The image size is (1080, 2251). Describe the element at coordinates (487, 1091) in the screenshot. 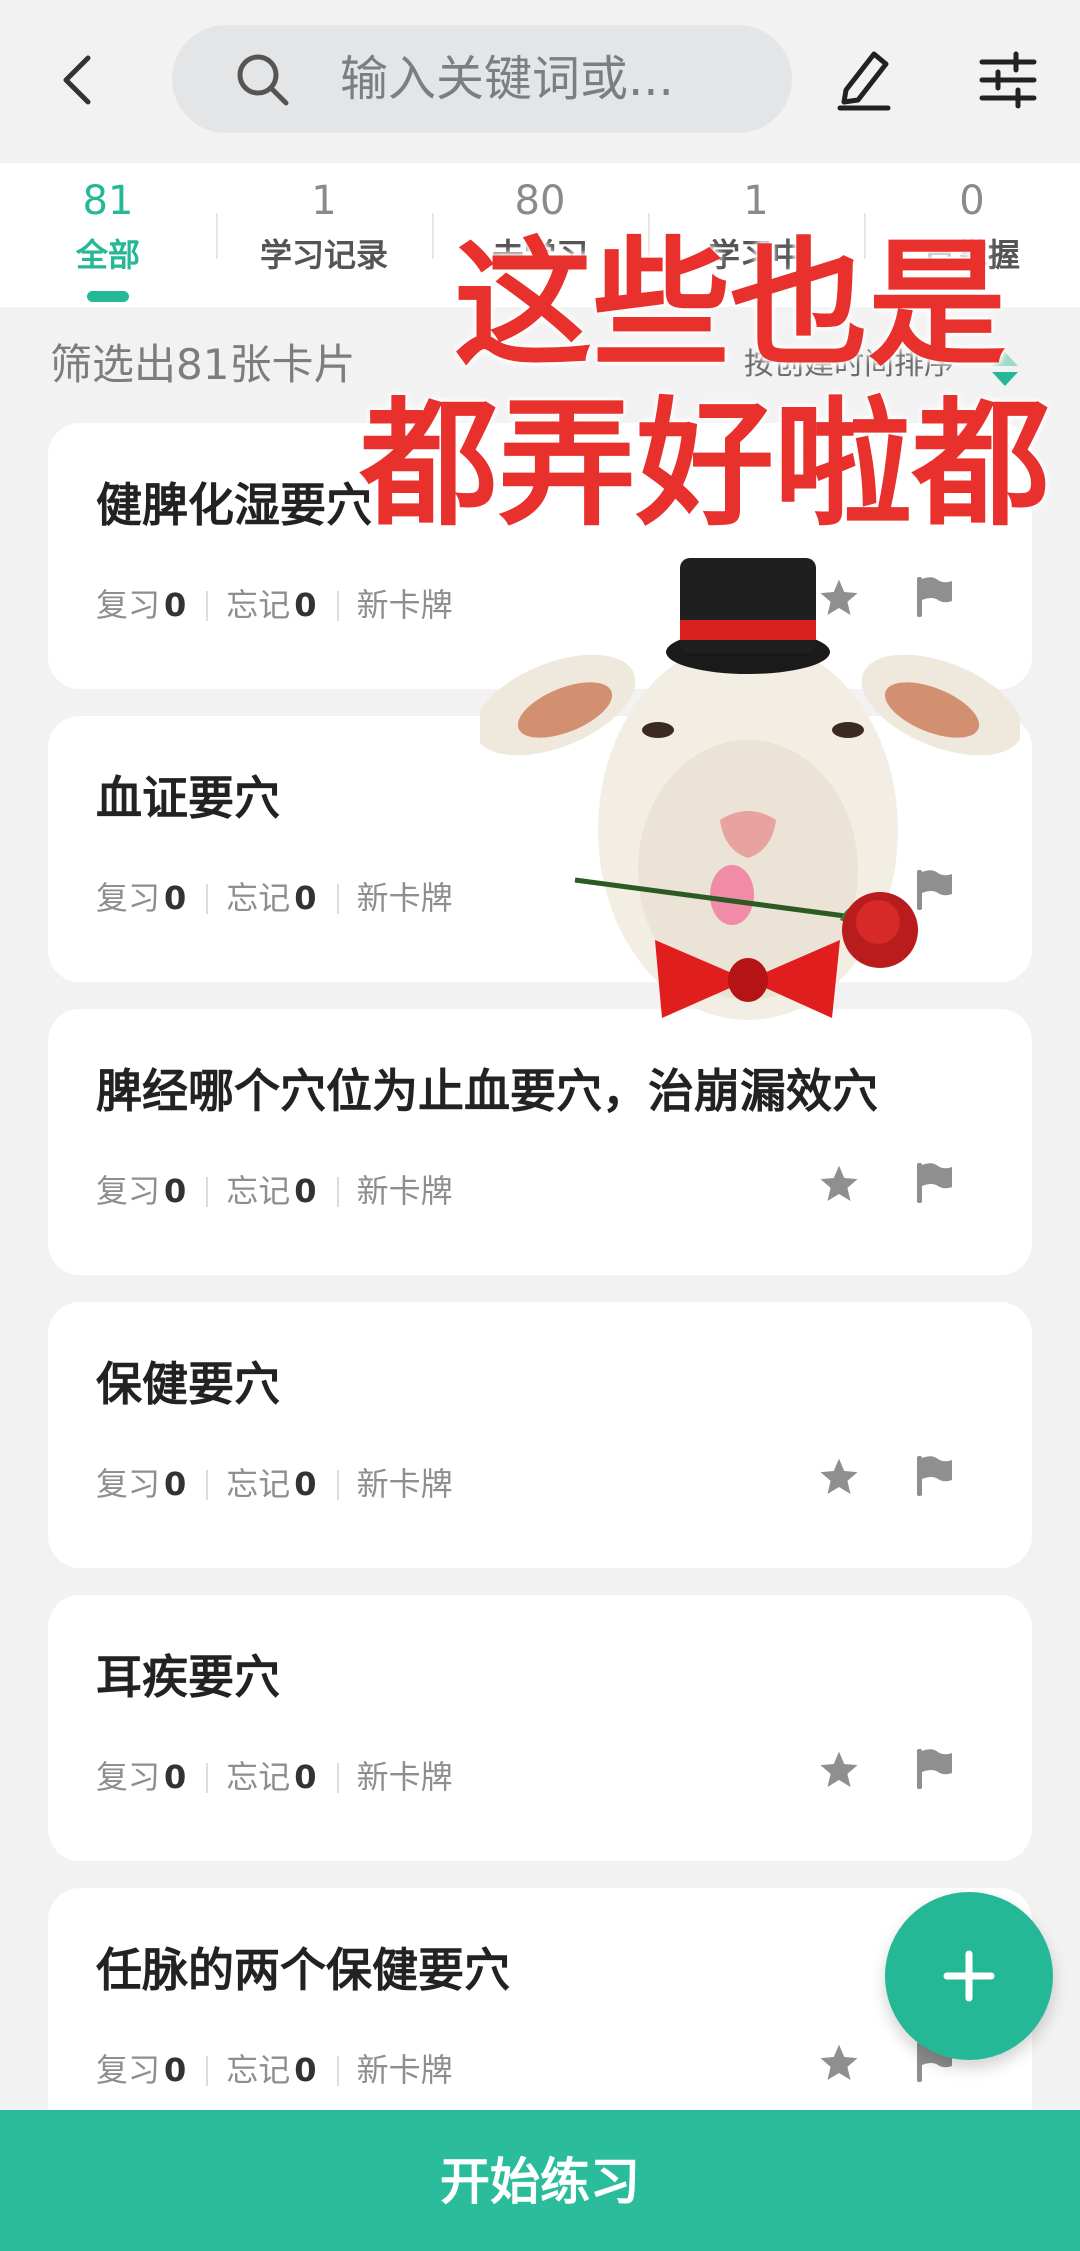

I see `card-title: 脾经哪个穴位为止血要穴，治崩漏效穴` at that location.